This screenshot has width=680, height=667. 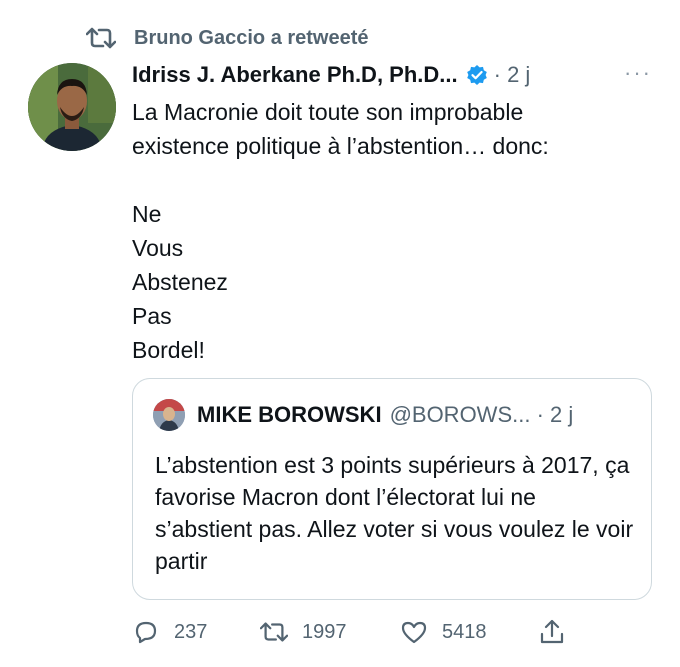 I want to click on share-icon, so click(x=552, y=631).